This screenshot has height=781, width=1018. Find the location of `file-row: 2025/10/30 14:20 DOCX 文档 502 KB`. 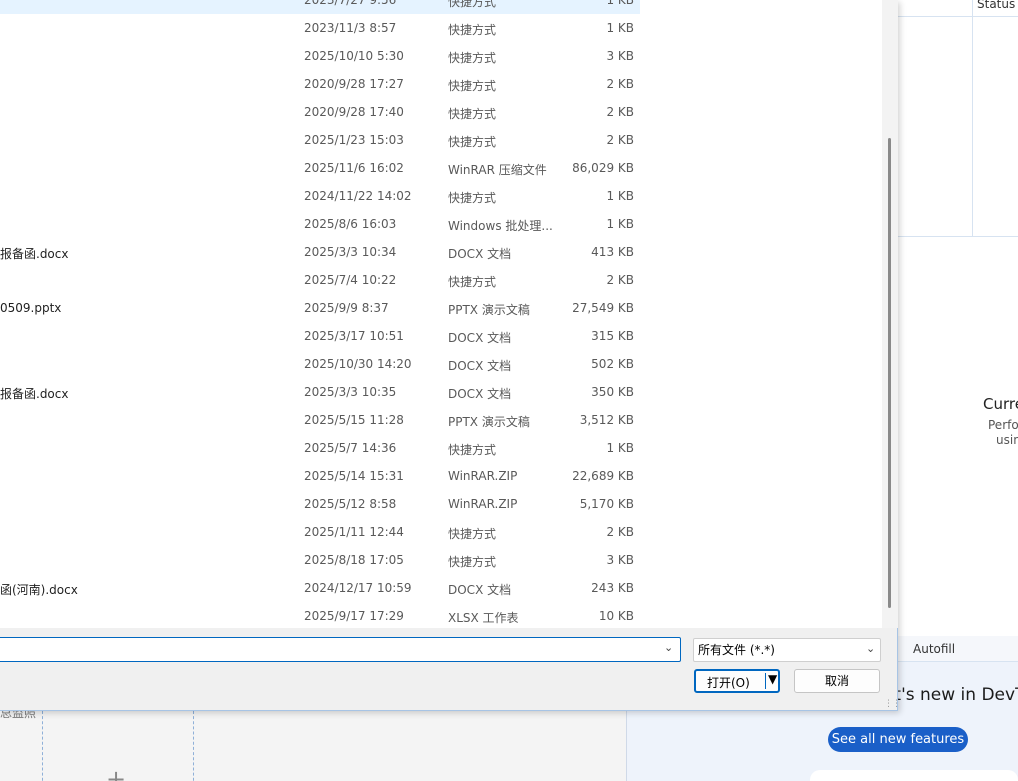

file-row: 2025/10/30 14:20 DOCX 文档 502 KB is located at coordinates (320, 364).